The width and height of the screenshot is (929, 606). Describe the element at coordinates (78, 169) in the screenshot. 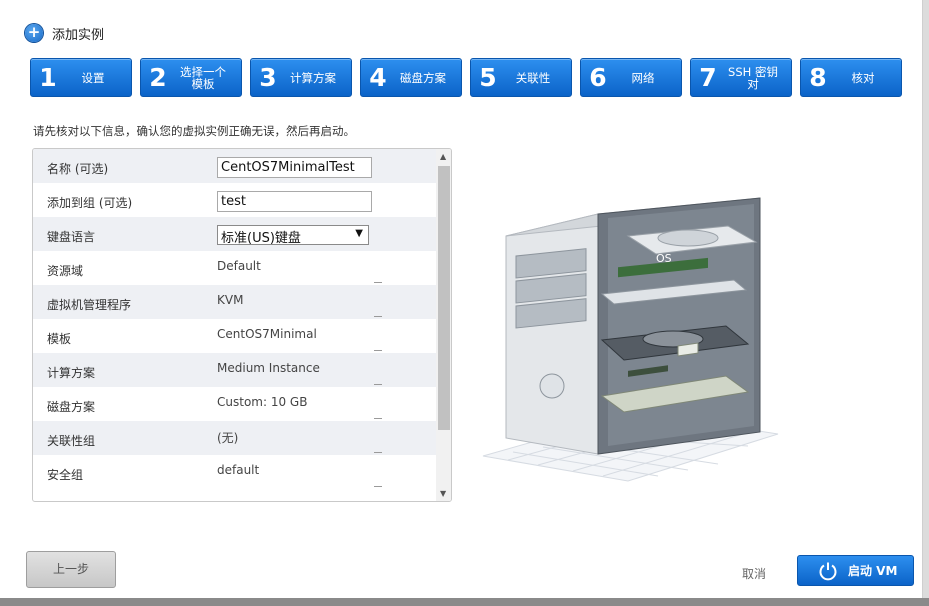

I see `row-label: 名称 (可选)` at that location.